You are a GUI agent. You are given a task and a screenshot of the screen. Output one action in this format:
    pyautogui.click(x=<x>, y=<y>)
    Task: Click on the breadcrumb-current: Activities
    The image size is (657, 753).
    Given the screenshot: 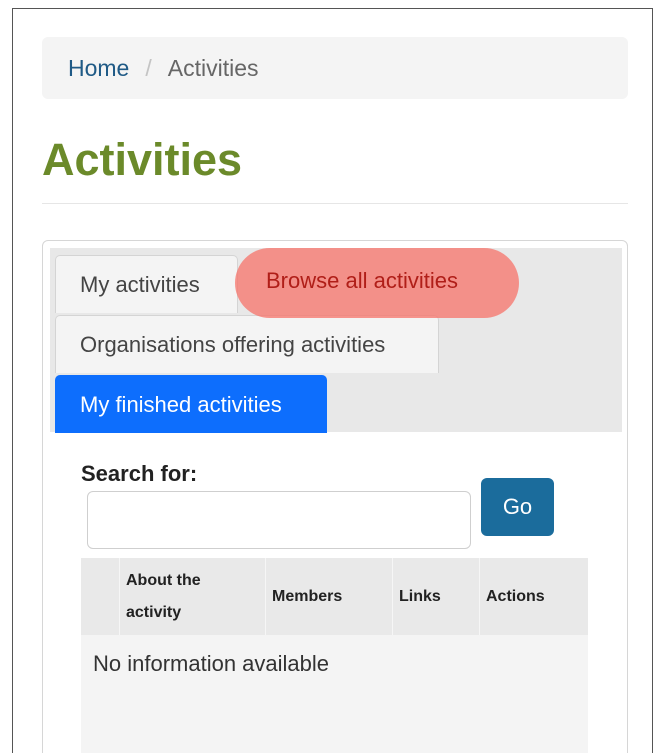 What is the action you would take?
    pyautogui.click(x=213, y=67)
    